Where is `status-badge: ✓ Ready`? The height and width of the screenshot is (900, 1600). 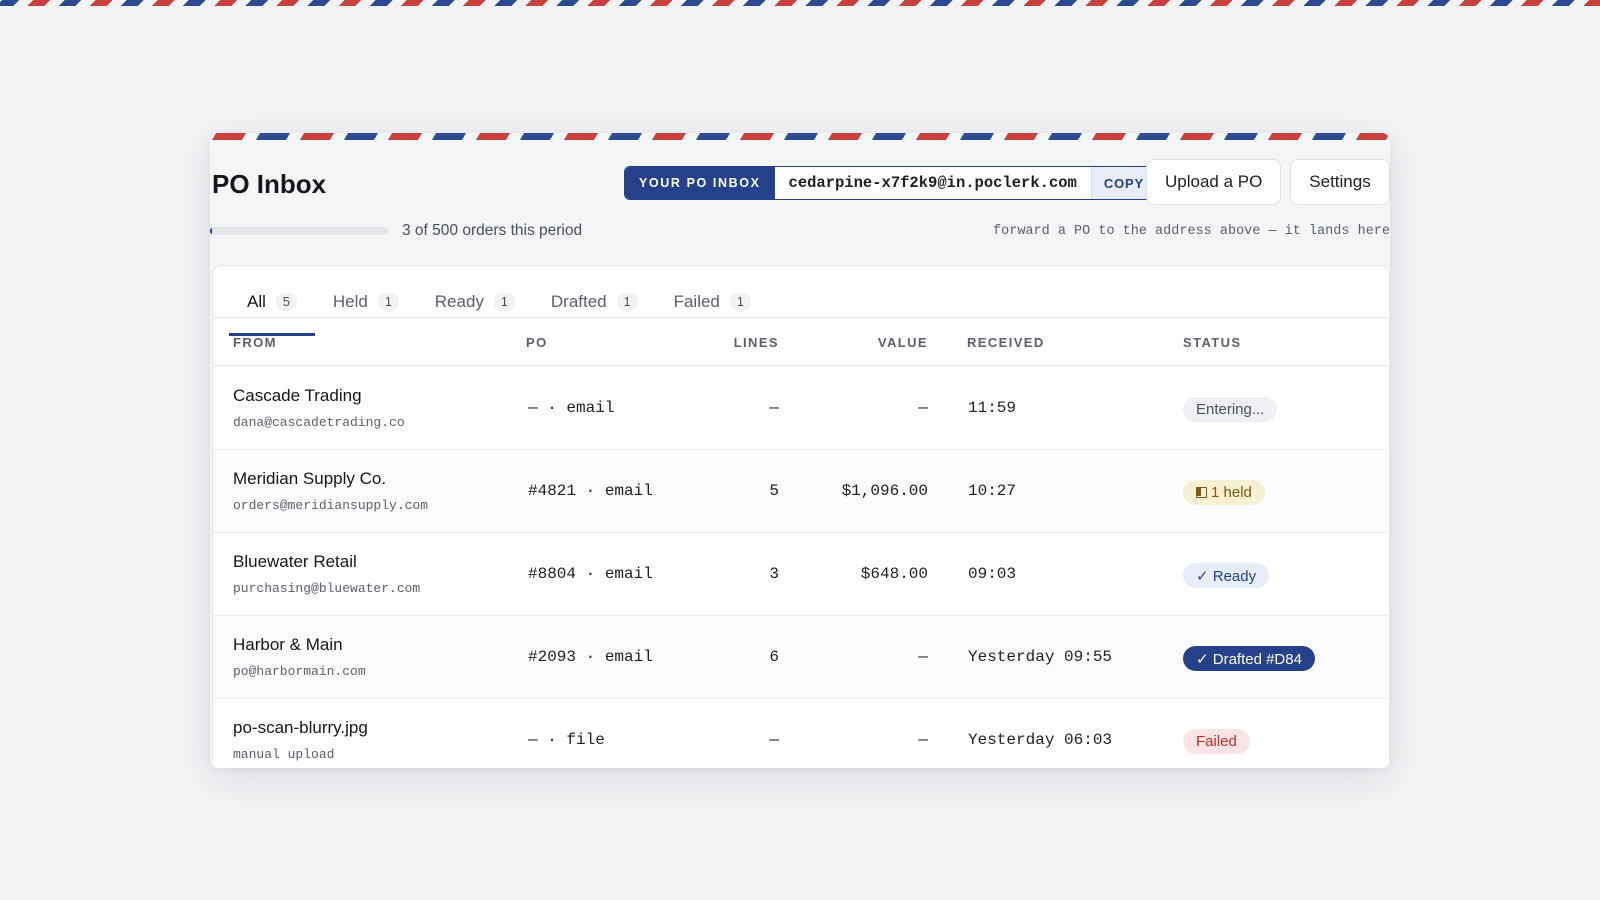
status-badge: ✓ Ready is located at coordinates (1226, 575).